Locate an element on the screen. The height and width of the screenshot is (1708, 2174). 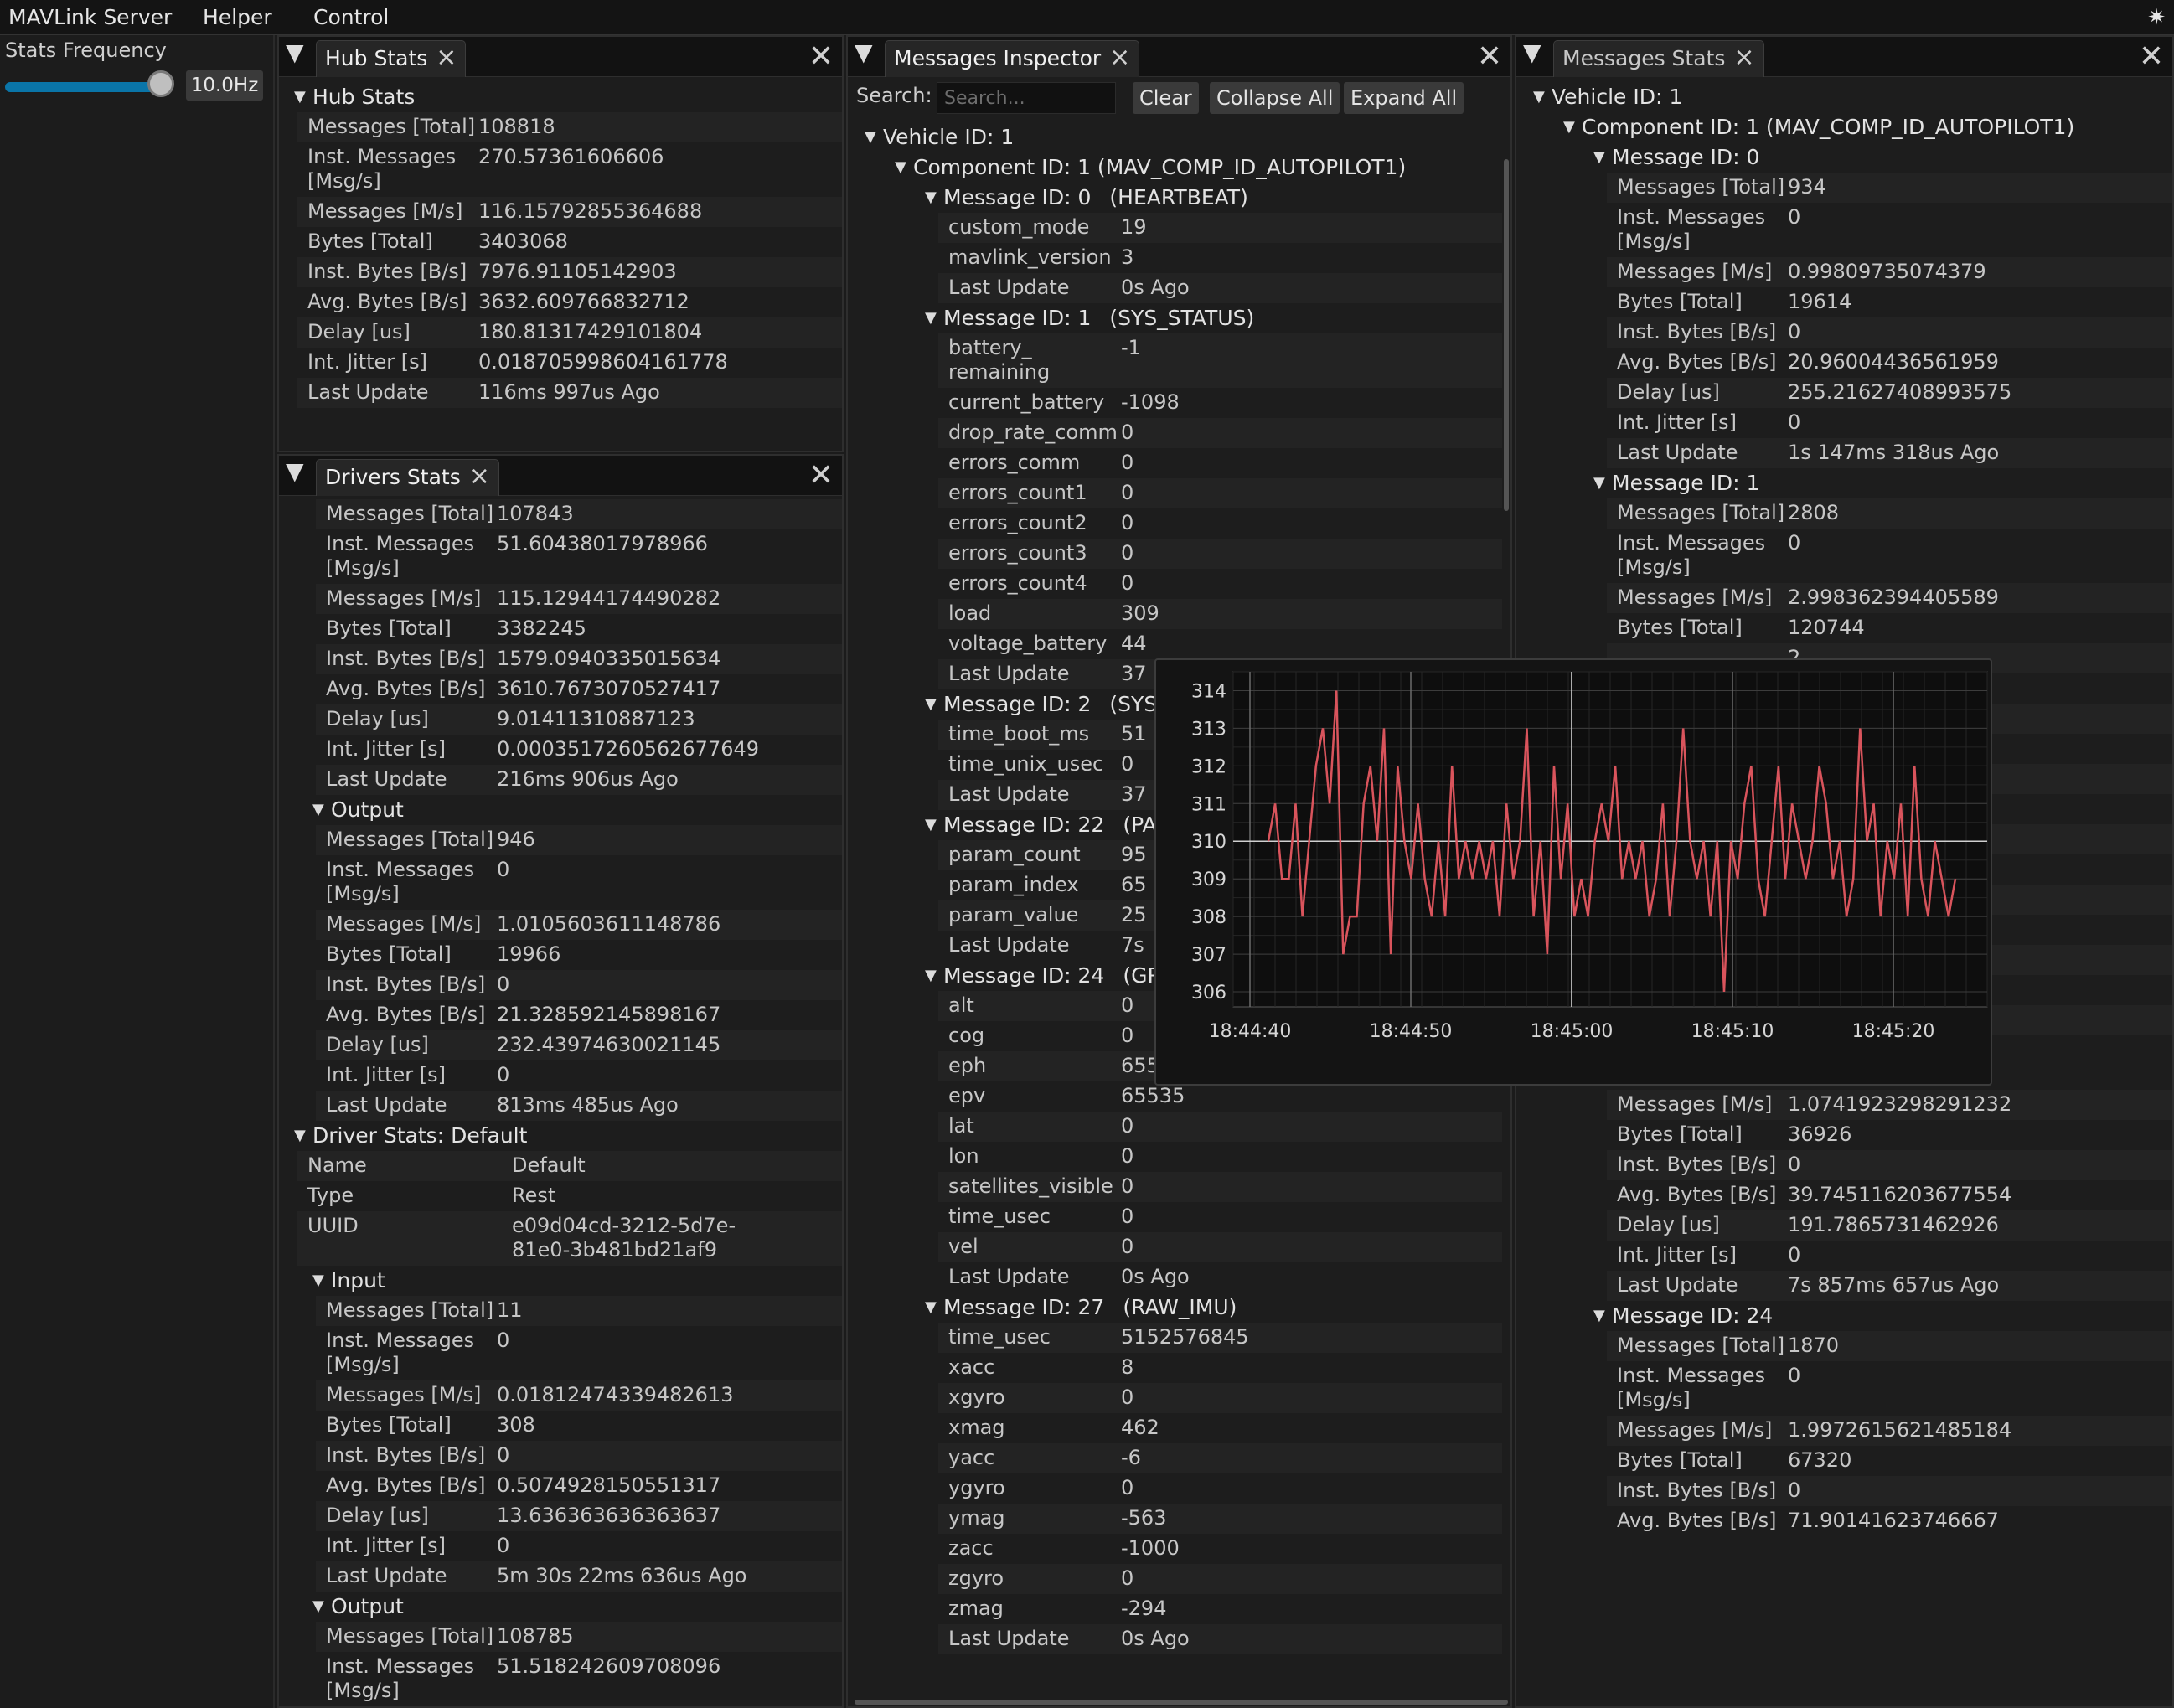
stat-row: Bytes [Total] 19614 is located at coordinates (1889, 302).